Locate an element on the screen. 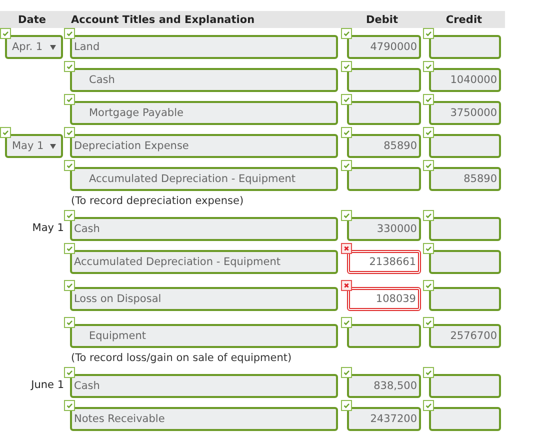  credit-field: 3750000 is located at coordinates (465, 113).